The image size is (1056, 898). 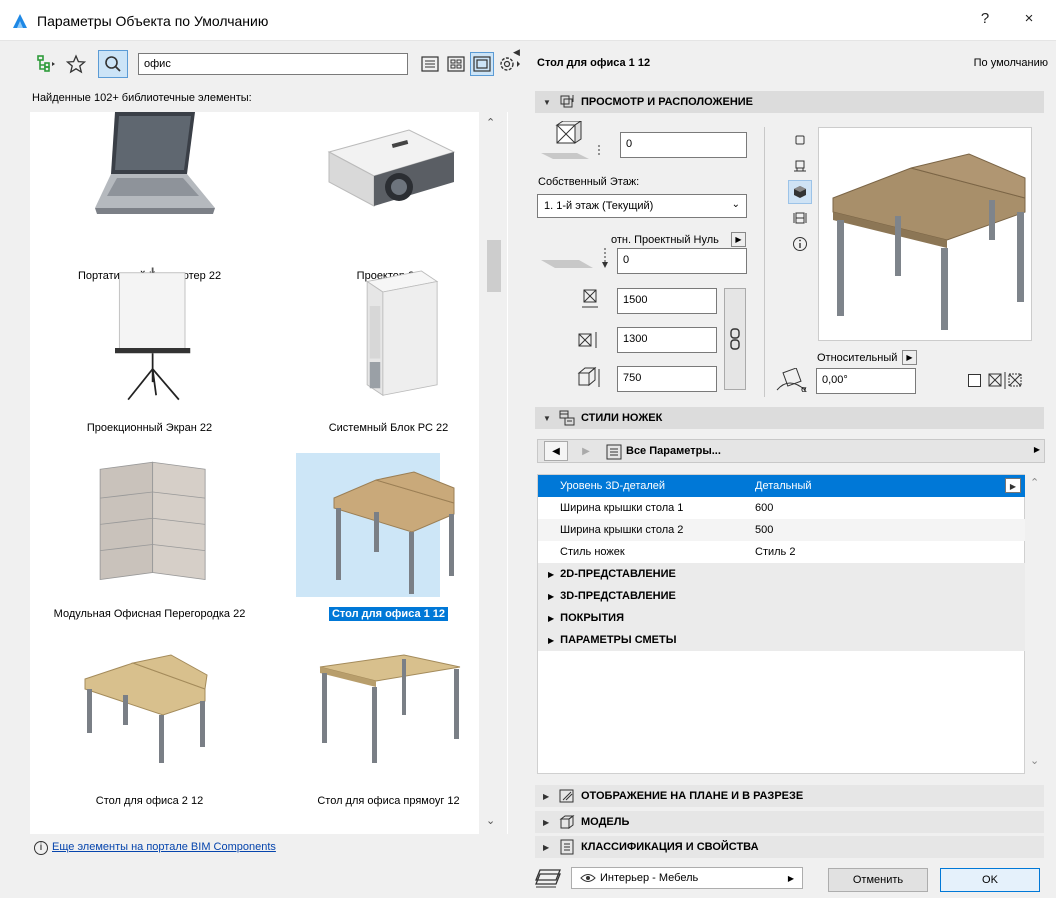 What do you see at coordinates (401, 333) in the screenshot?
I see `pc-tower-icon` at bounding box center [401, 333].